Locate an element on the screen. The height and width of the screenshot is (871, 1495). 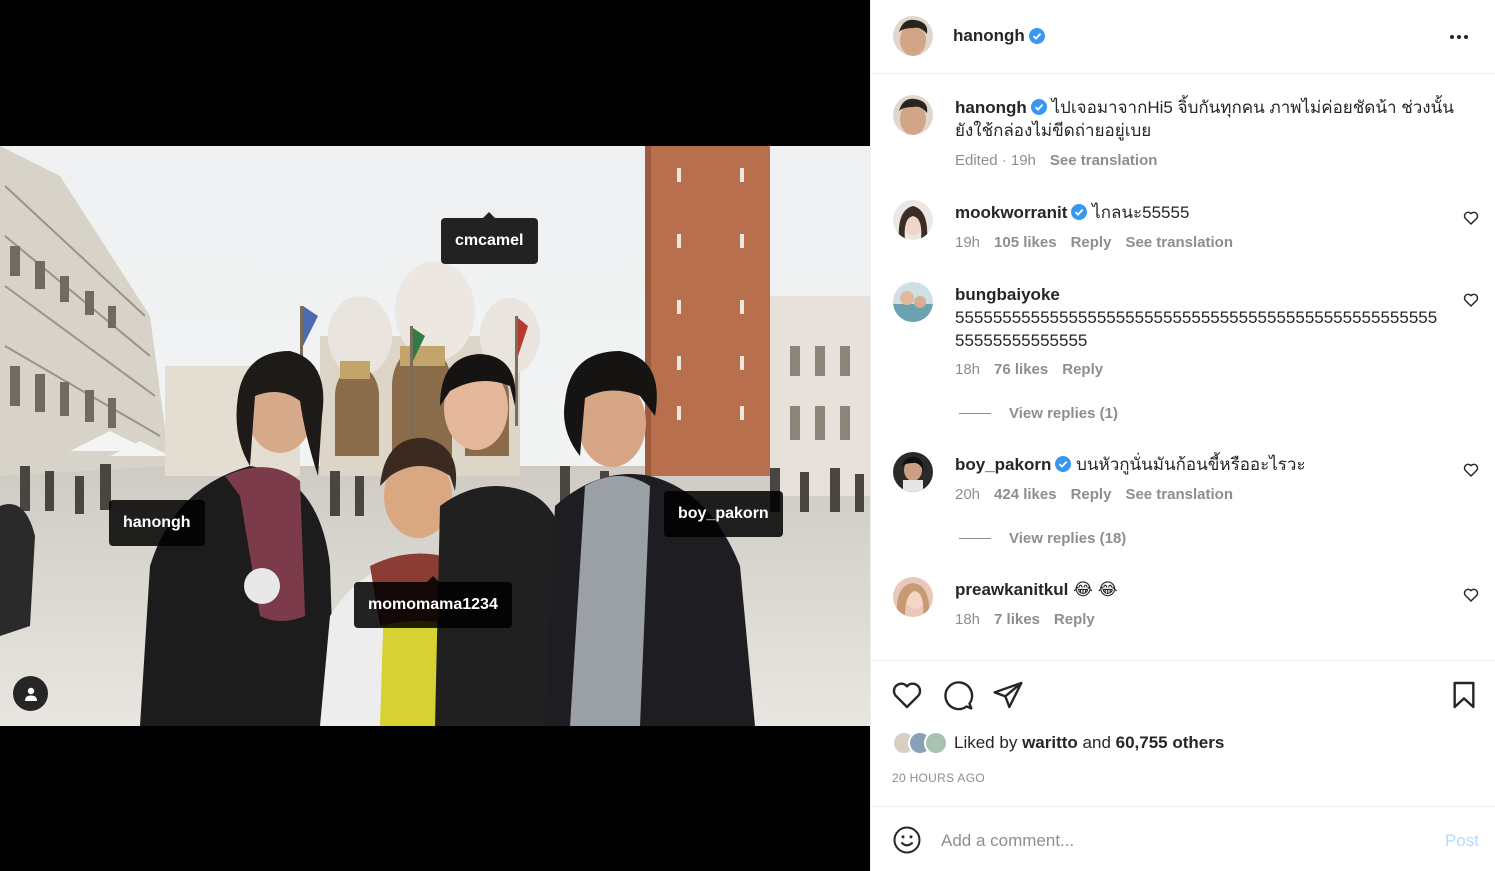
photo-tag-boy-pakorn: boy_pakorn is located at coordinates (723, 514).